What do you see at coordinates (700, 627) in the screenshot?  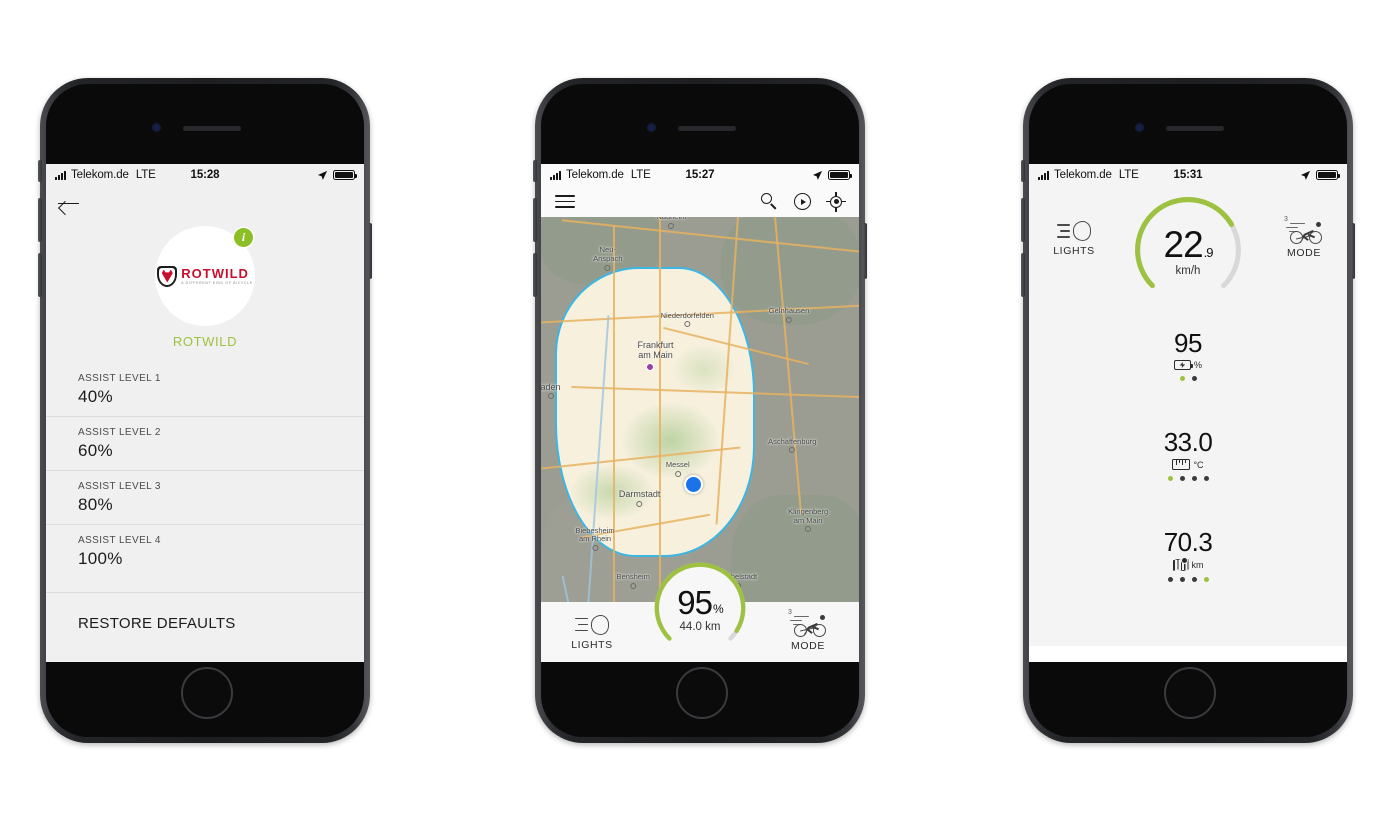 I see `battery-gauge-range: 44.0 km` at bounding box center [700, 627].